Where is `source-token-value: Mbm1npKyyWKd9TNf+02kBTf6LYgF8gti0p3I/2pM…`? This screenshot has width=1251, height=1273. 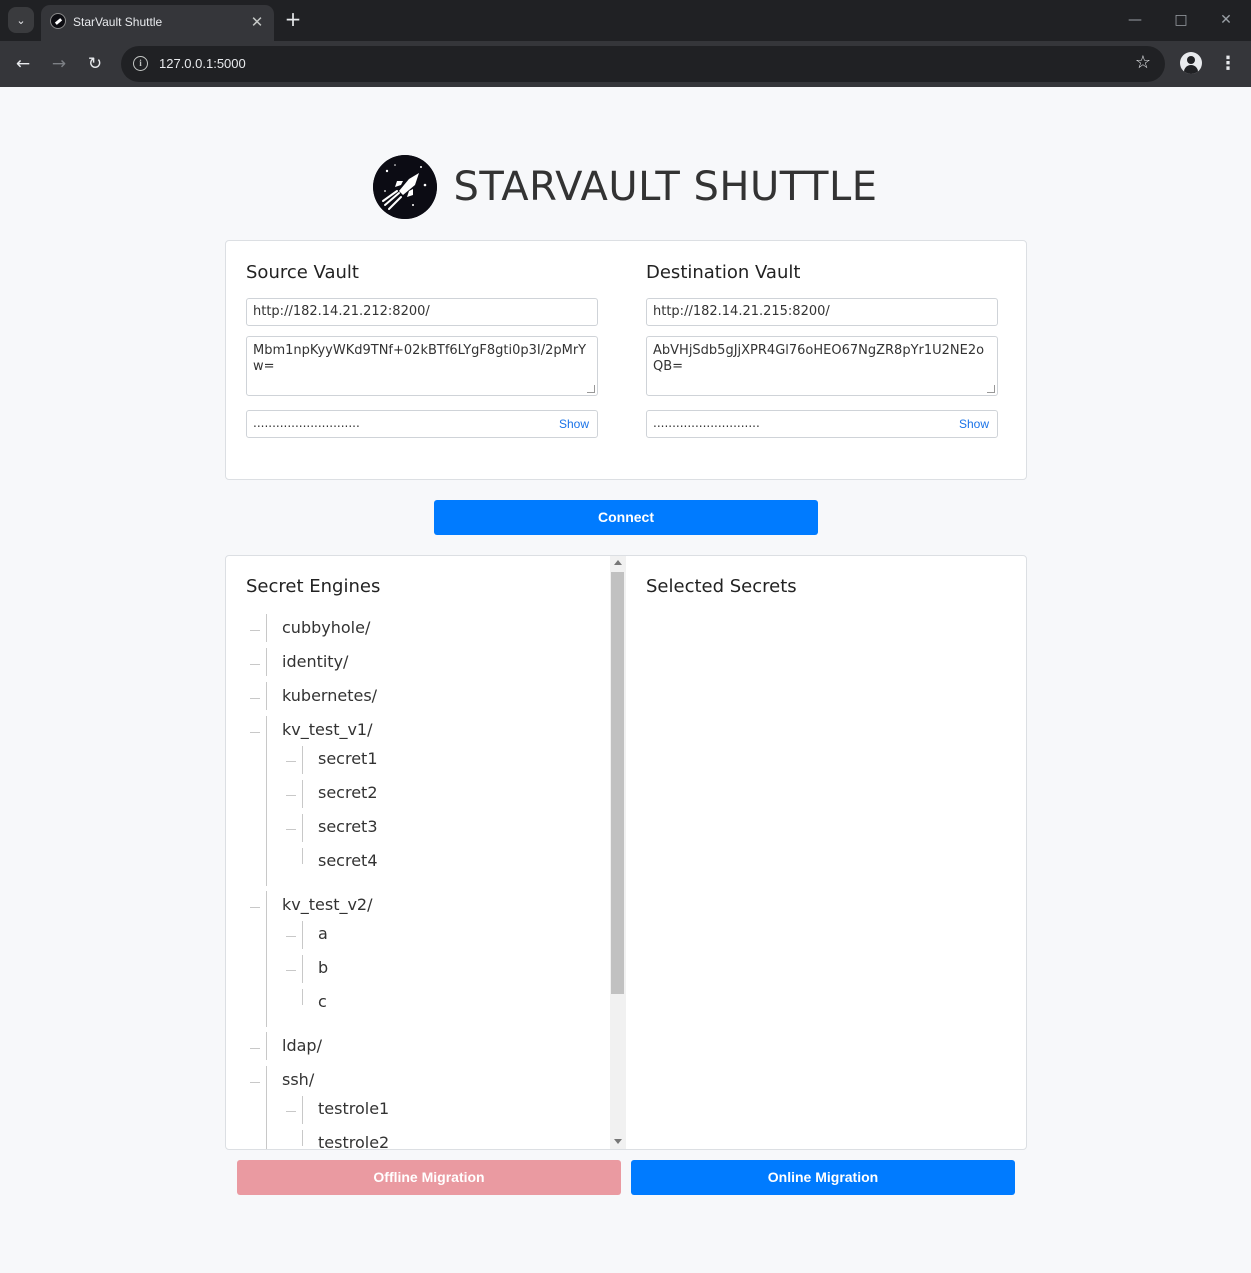 source-token-value: Mbm1npKyyWKd9TNf+02kBTf6LYgF8gti0p3I/2pM… is located at coordinates (420, 358).